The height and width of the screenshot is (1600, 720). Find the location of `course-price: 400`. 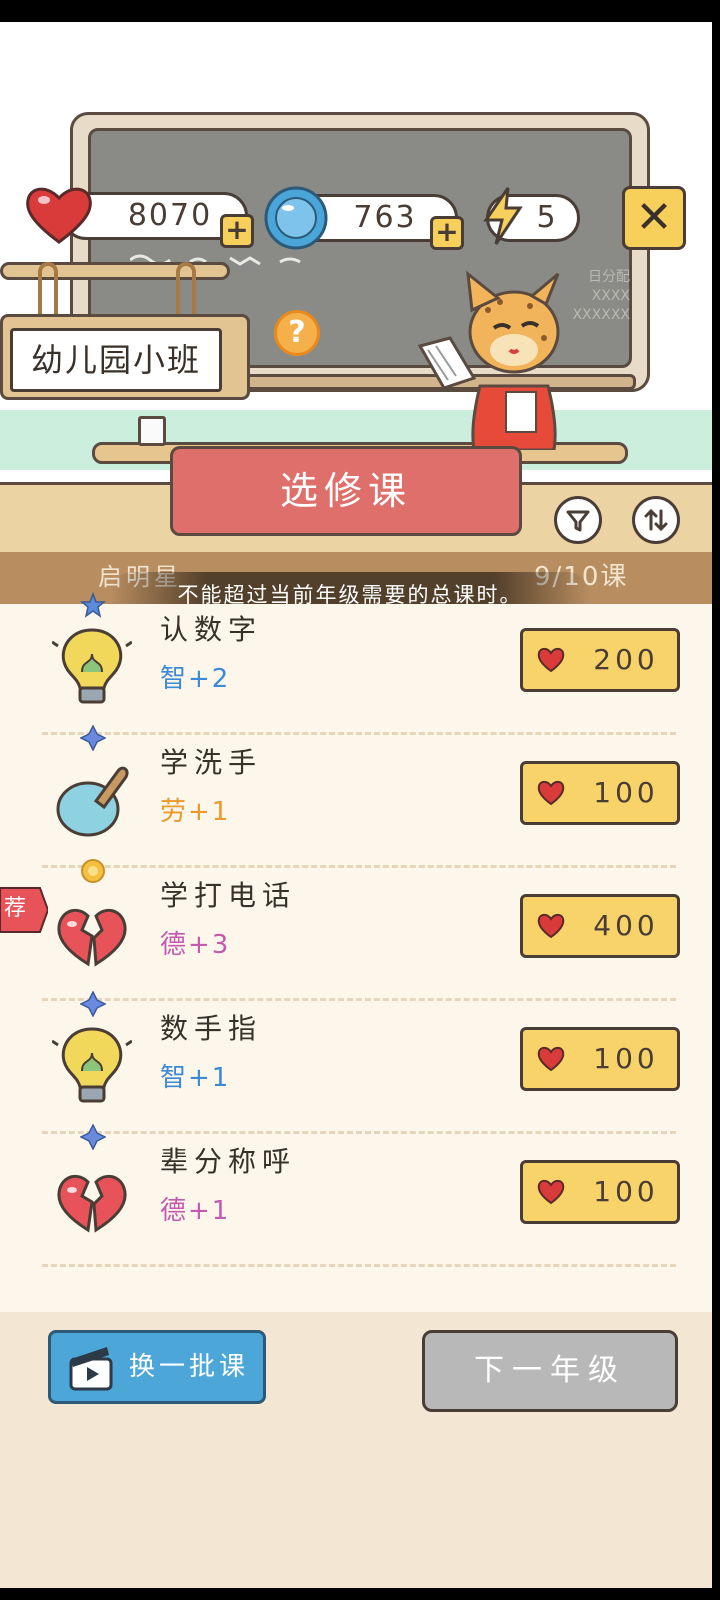

course-price: 400 is located at coordinates (626, 925).